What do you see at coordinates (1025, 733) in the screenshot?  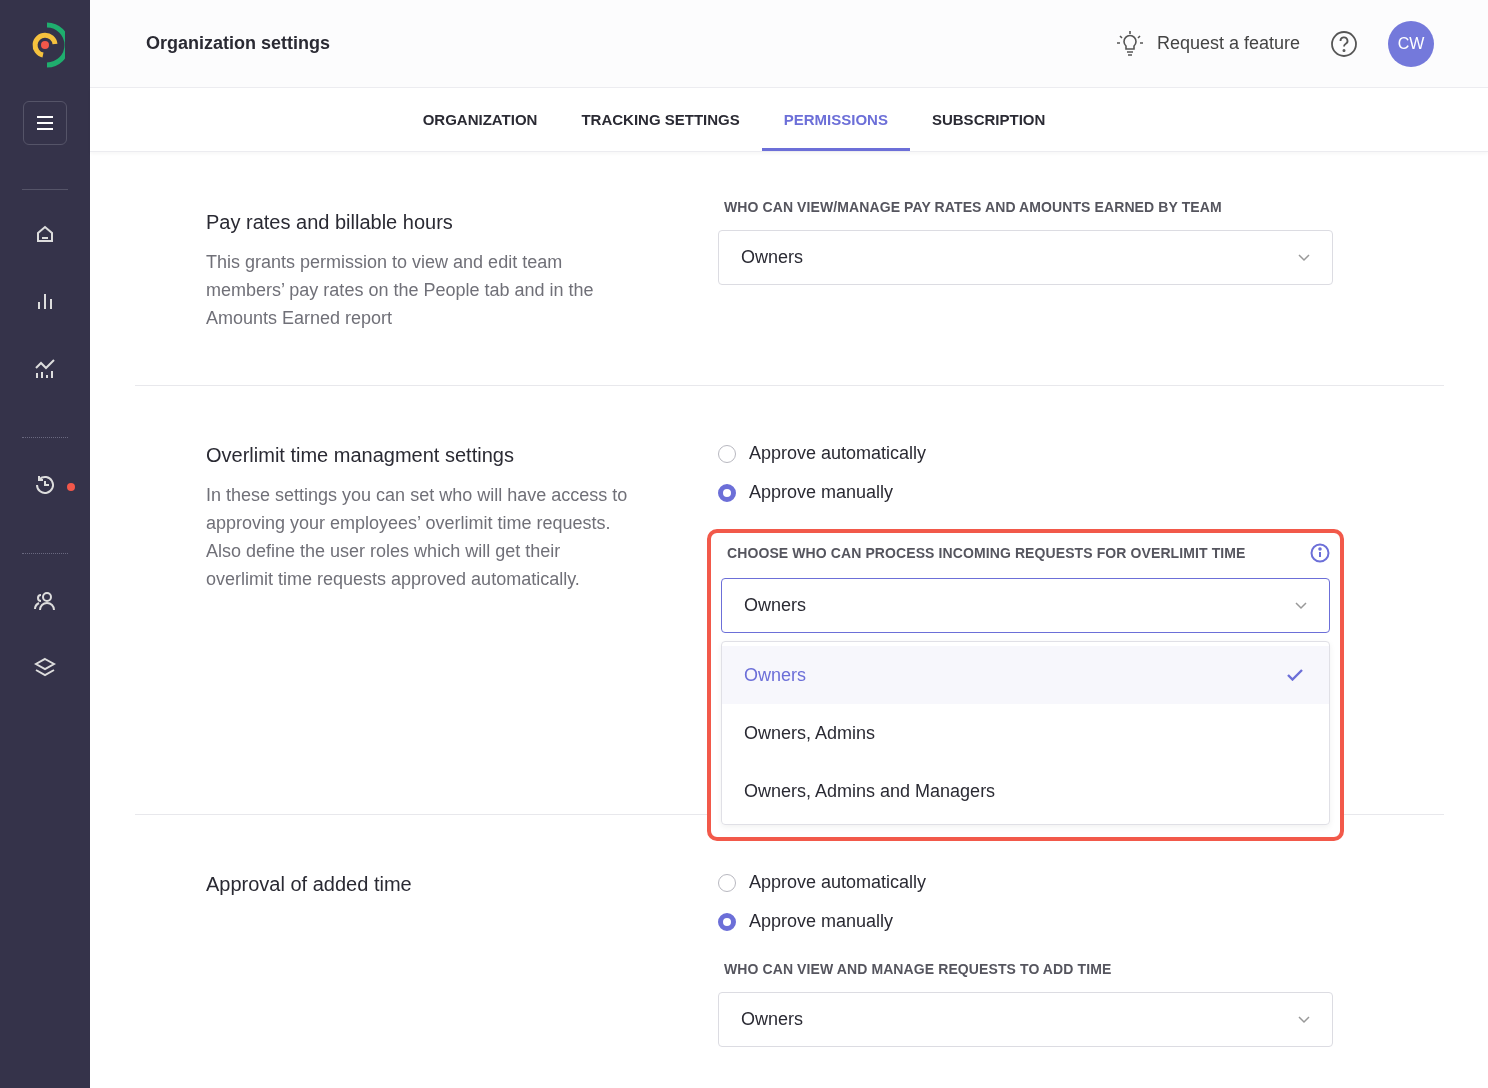 I see `dropdown-option: Owners, Admins` at bounding box center [1025, 733].